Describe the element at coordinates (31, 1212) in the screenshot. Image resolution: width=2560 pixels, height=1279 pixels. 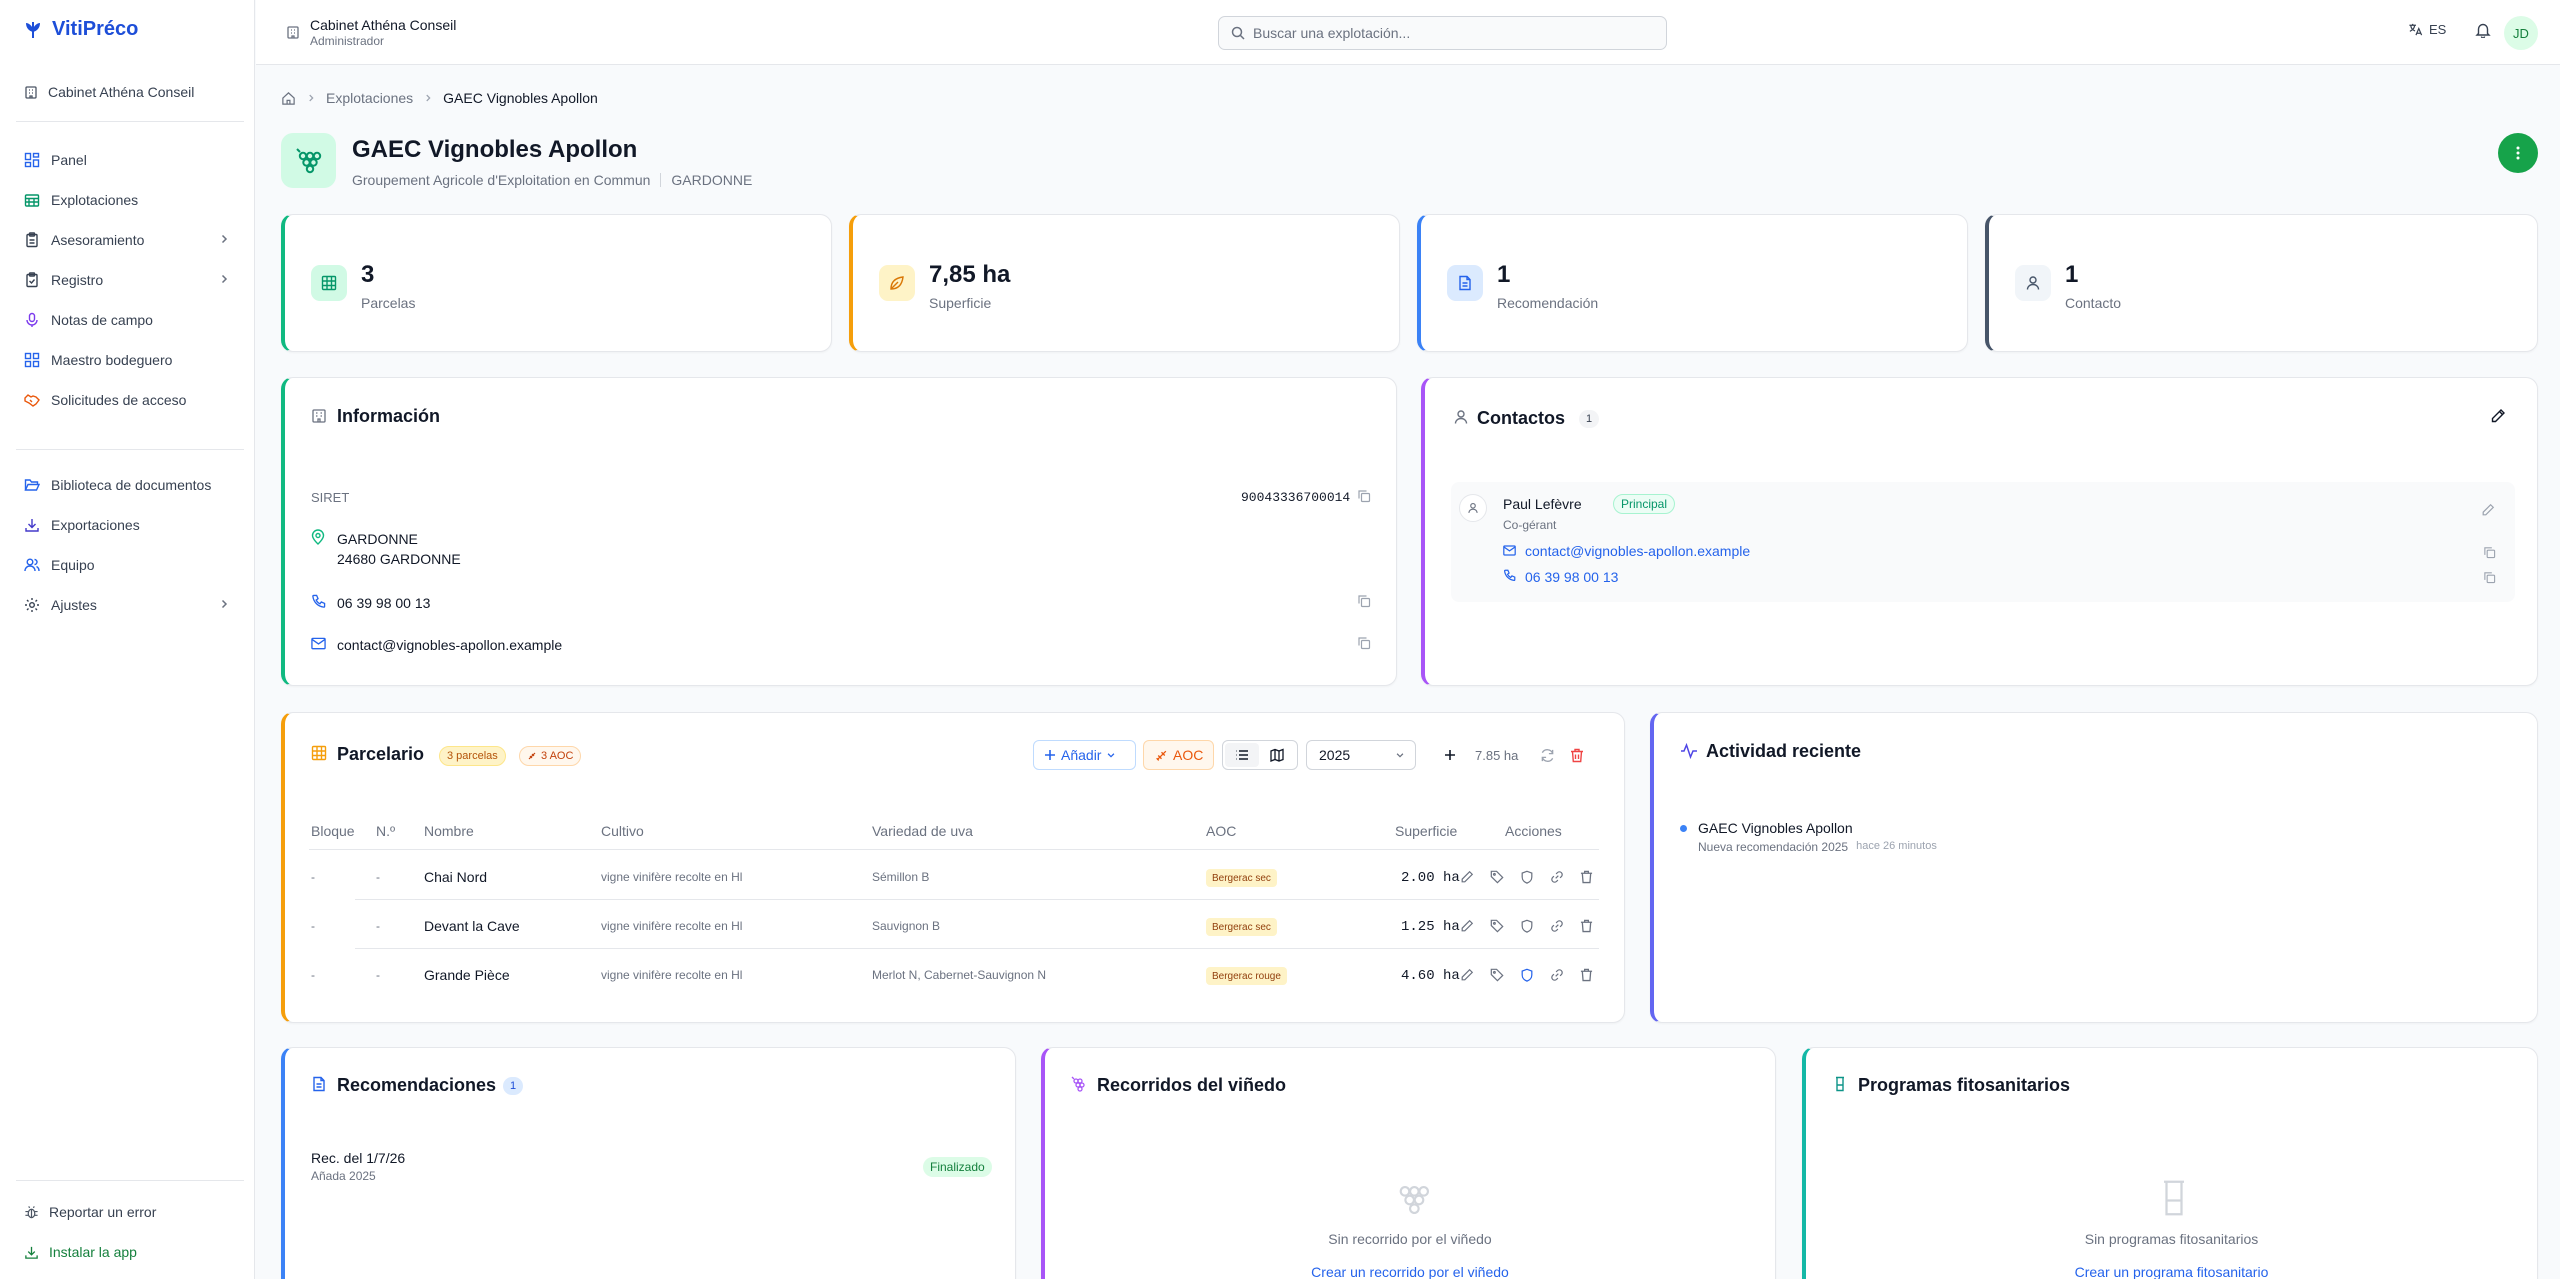
I see `bug-icon` at that location.